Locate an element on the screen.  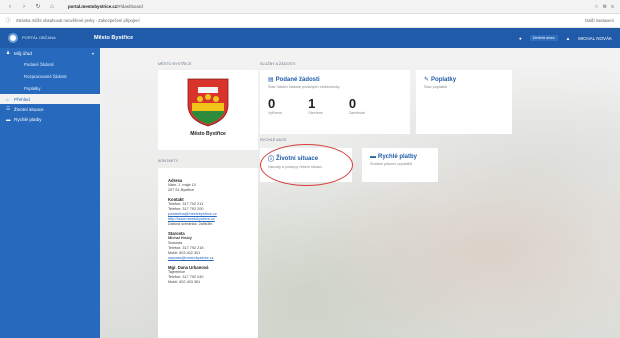
menu-icon: ≡ is located at coordinates (612, 7).